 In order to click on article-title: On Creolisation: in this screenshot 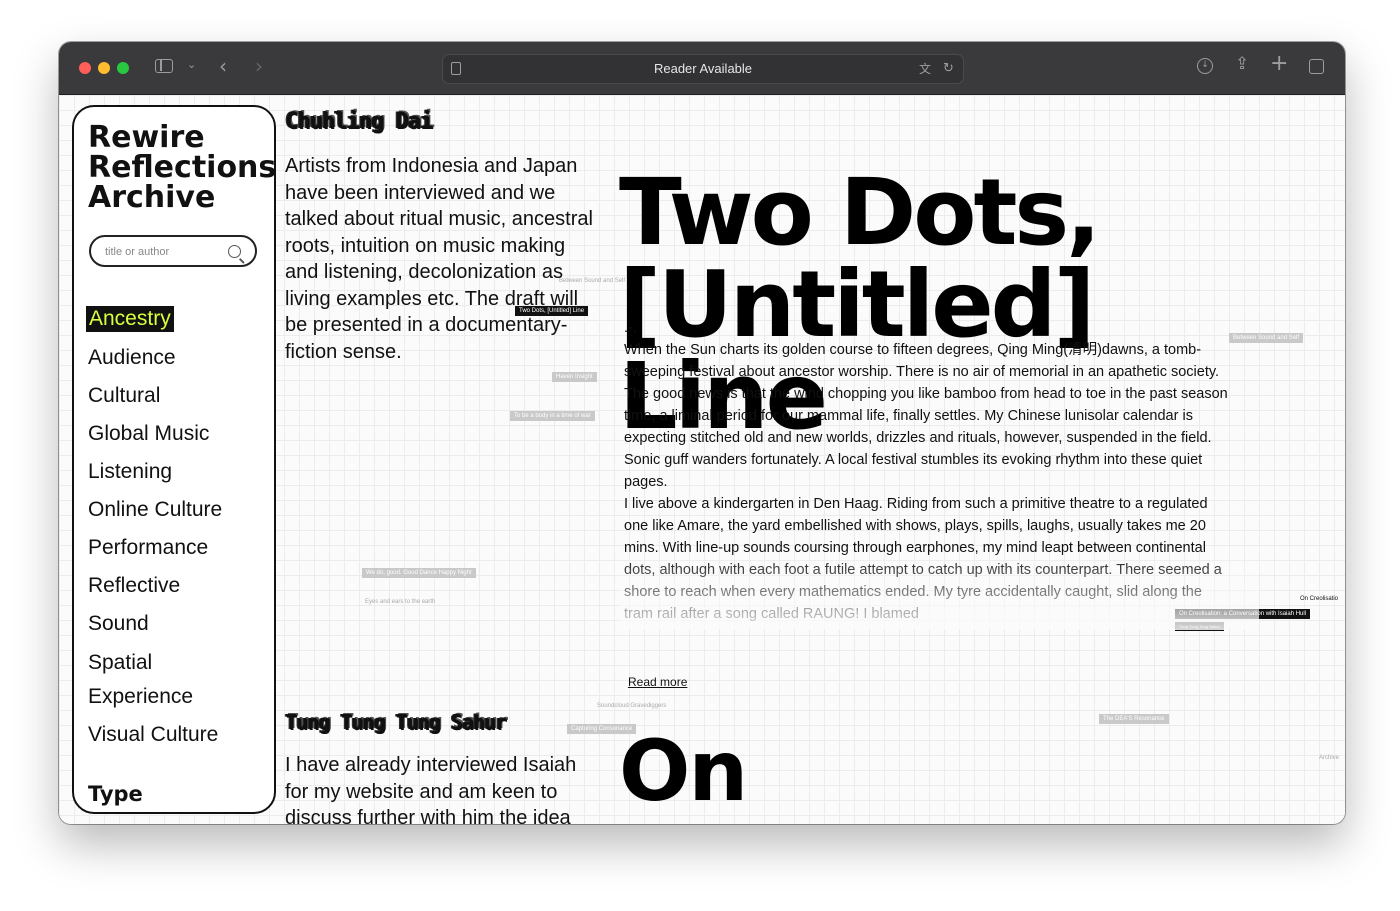, I will do `click(969, 774)`.